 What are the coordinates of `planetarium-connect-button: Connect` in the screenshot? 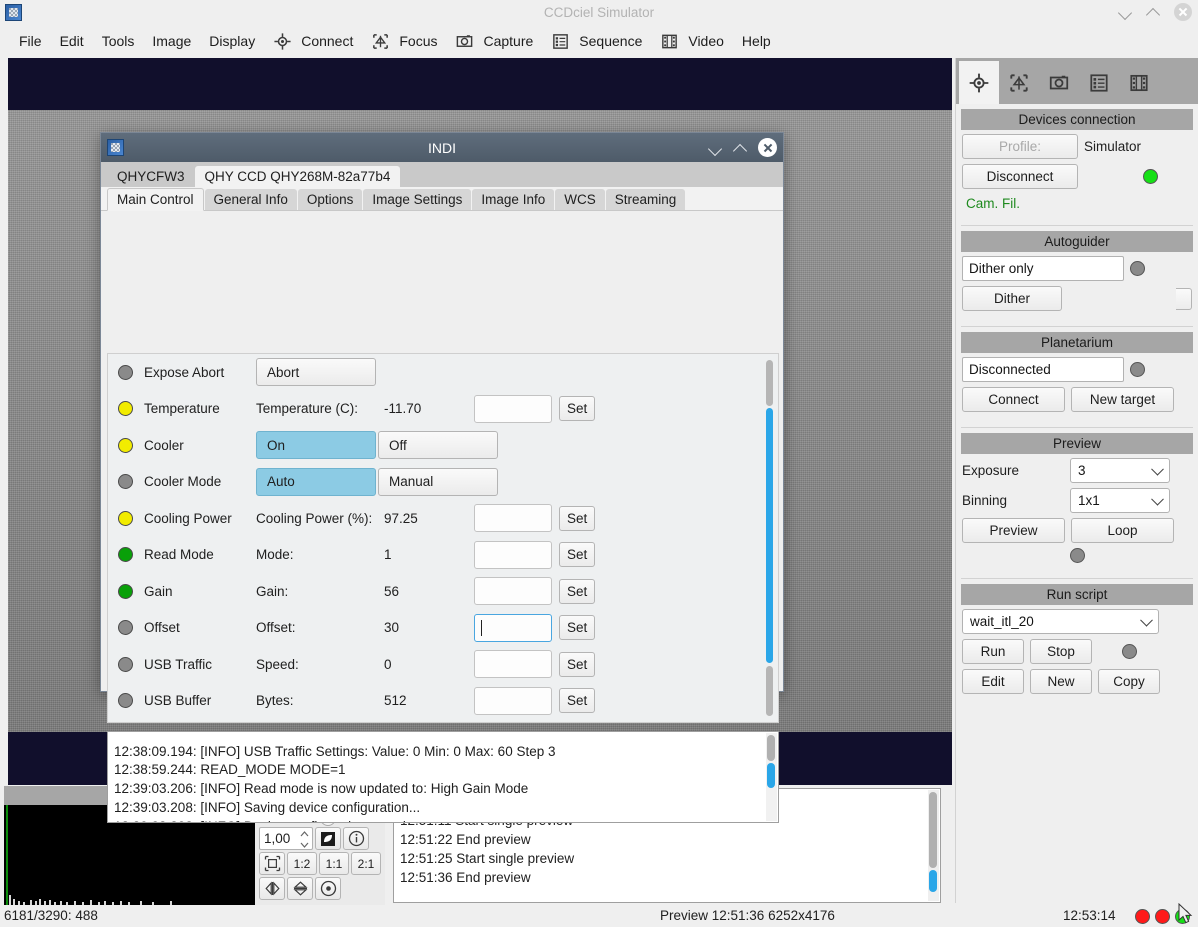 It's located at (1013, 399).